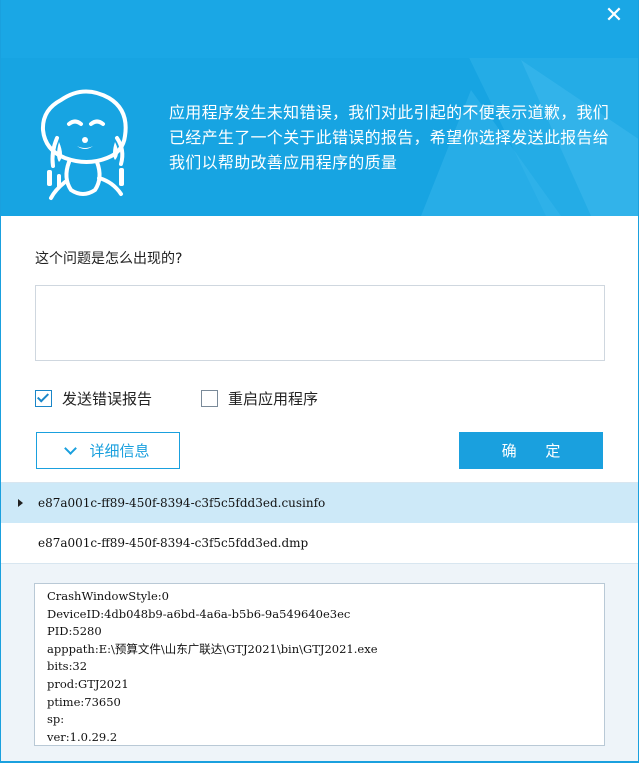 Image resolution: width=639 pixels, height=763 pixels. I want to click on crash-info-line: ptime:73650, so click(84, 701).